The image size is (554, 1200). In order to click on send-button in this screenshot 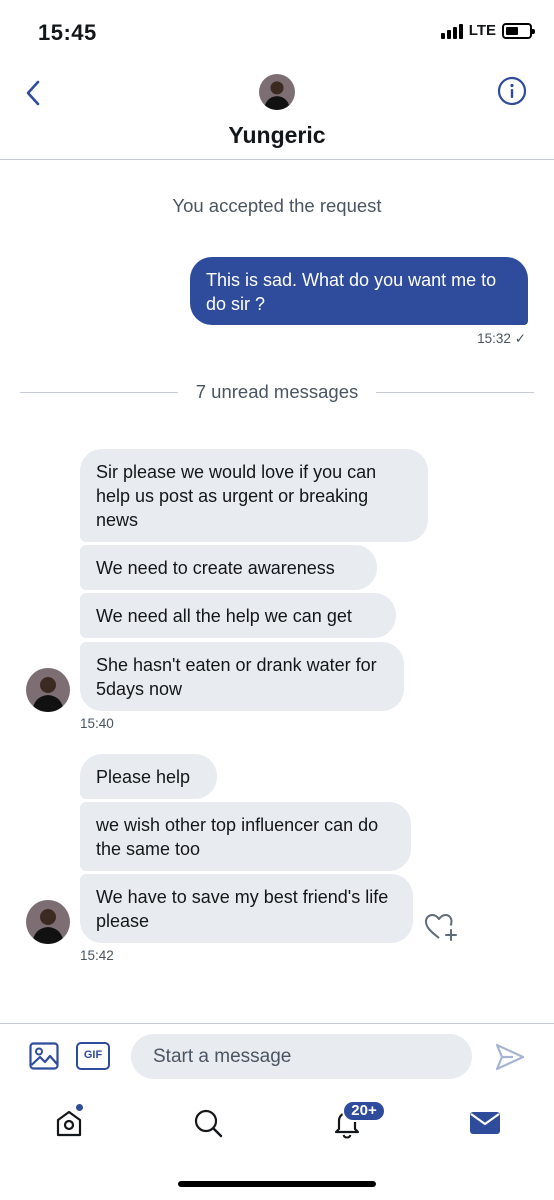, I will do `click(510, 1057)`.